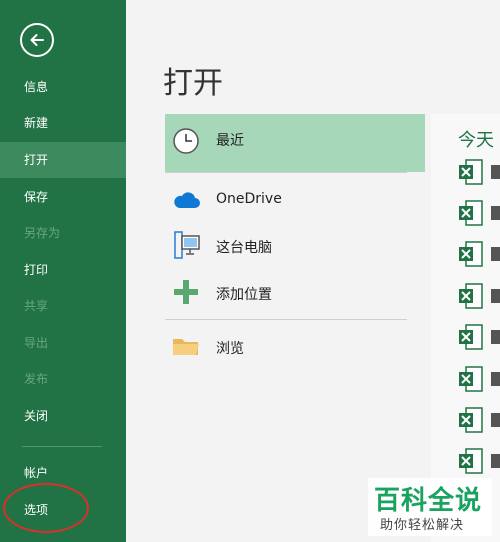  Describe the element at coordinates (63, 123) in the screenshot. I see `nav-new: 新建` at that location.